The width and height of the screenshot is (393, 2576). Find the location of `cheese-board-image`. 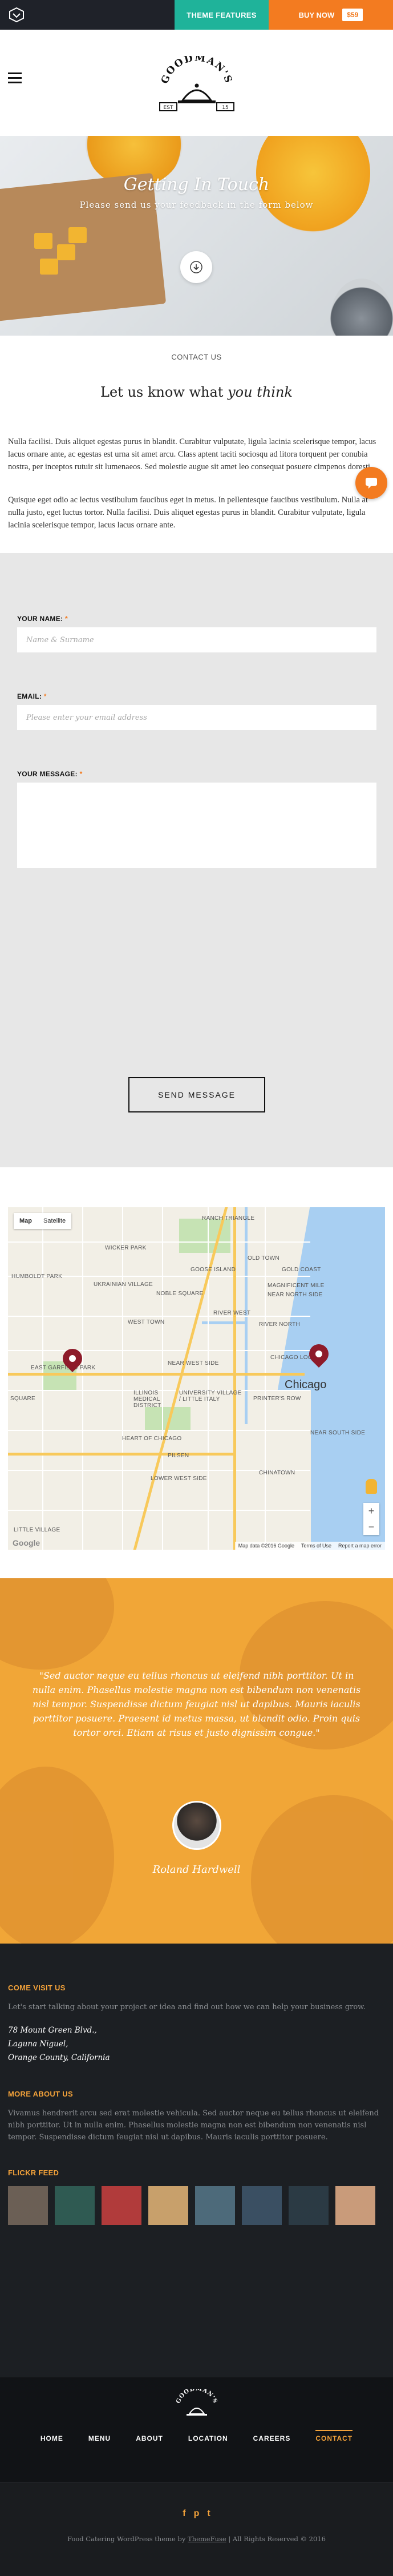

cheese-board-image is located at coordinates (83, 247).